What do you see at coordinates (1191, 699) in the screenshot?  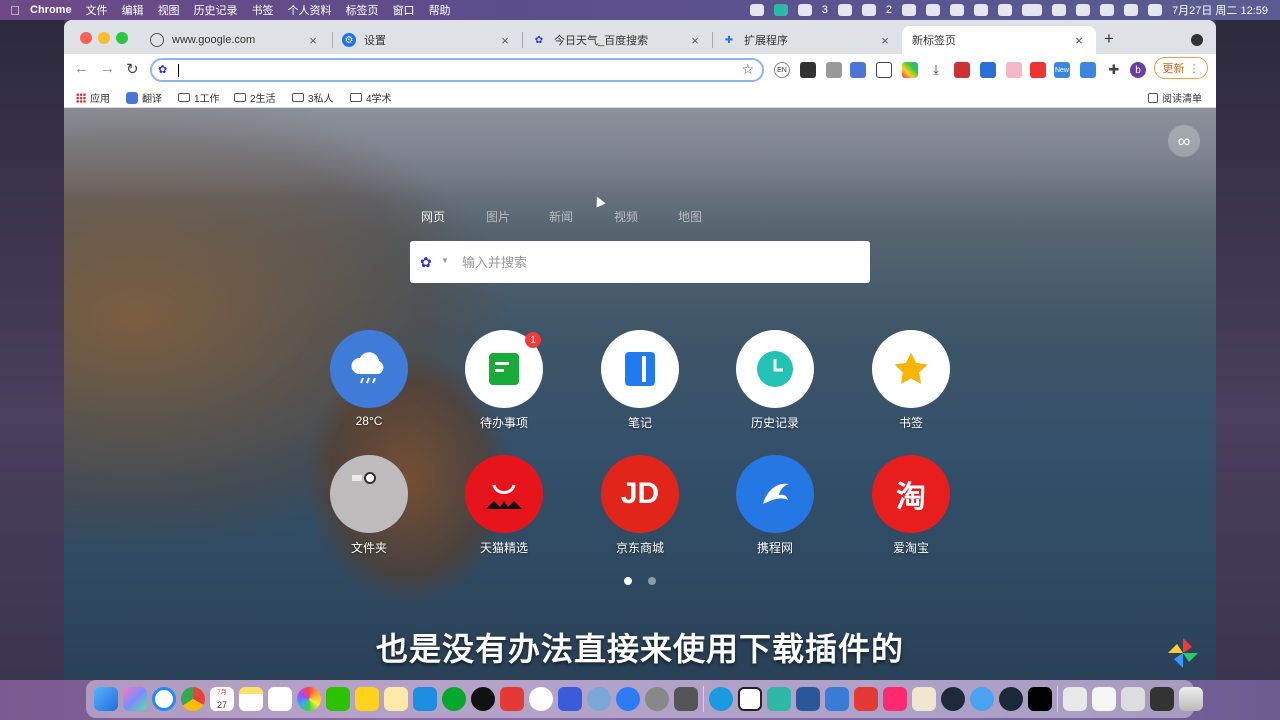 I see `trash-icon` at bounding box center [1191, 699].